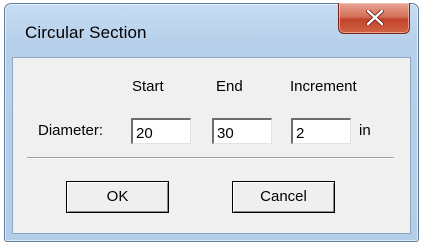  I want to click on close-button, so click(374, 18).